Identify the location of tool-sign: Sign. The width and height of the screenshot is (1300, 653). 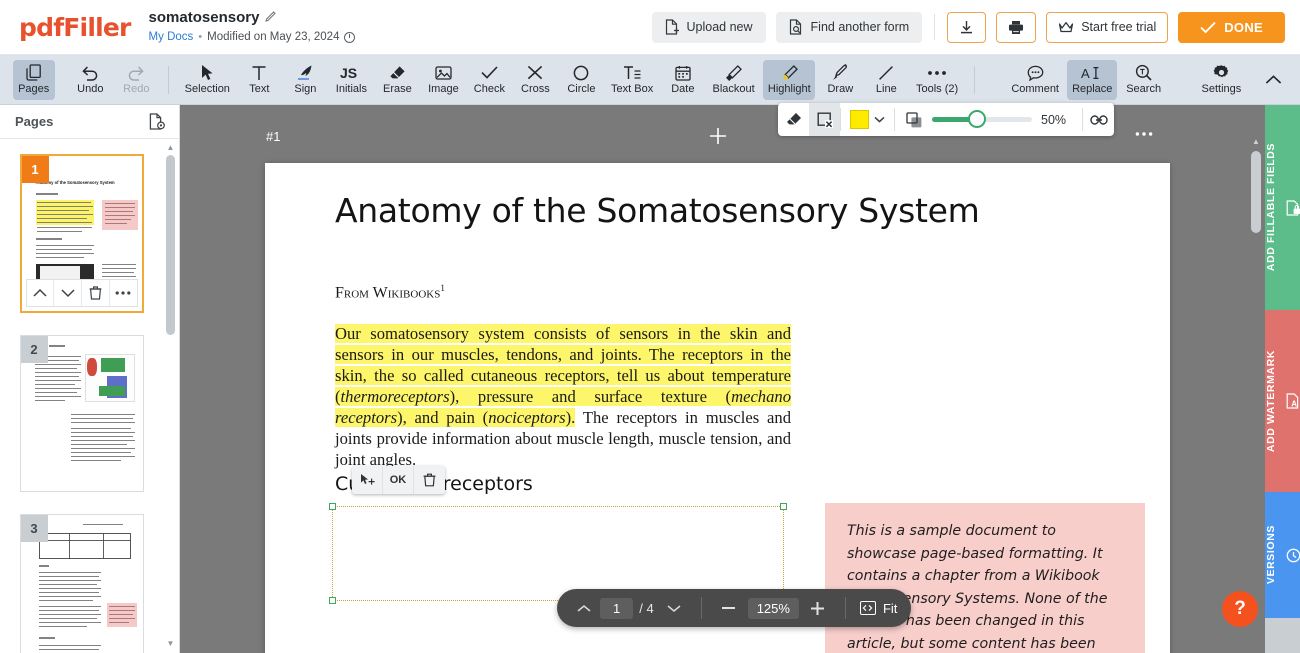
(305, 80).